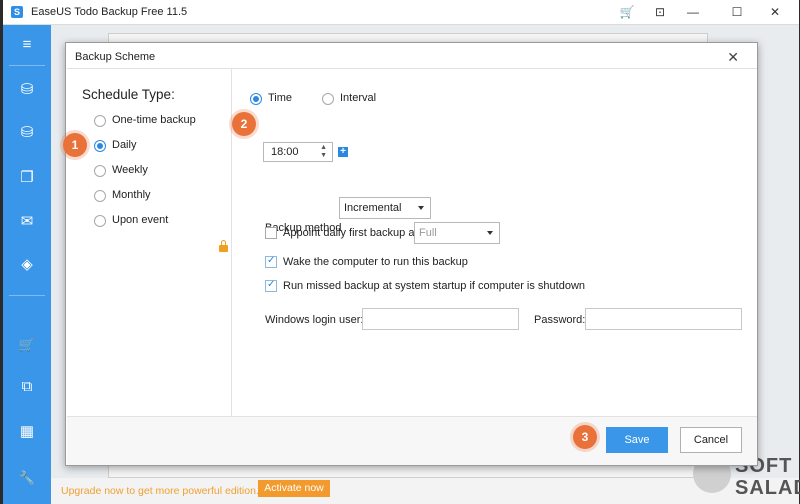 The image size is (800, 504). I want to click on callout-badge-2: 2, so click(244, 124).